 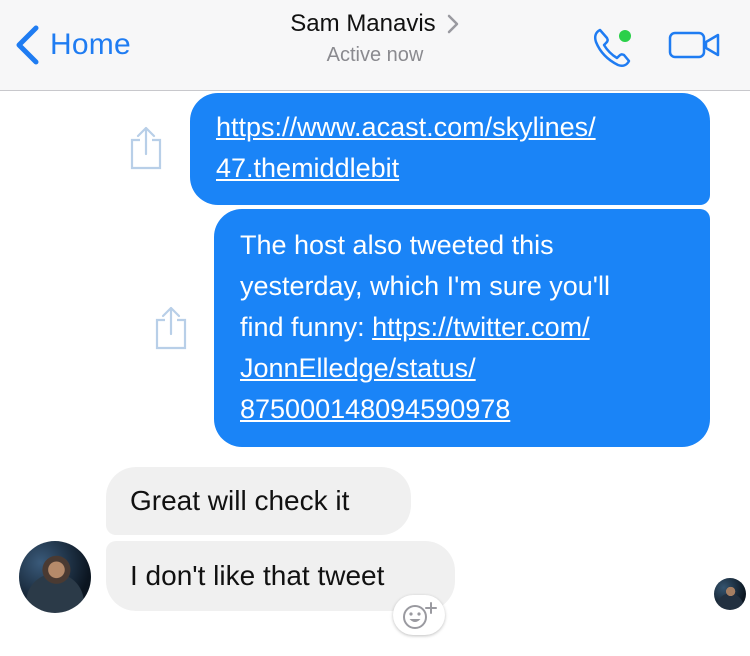 What do you see at coordinates (257, 575) in the screenshot?
I see `message-text: I don't like that tweet` at bounding box center [257, 575].